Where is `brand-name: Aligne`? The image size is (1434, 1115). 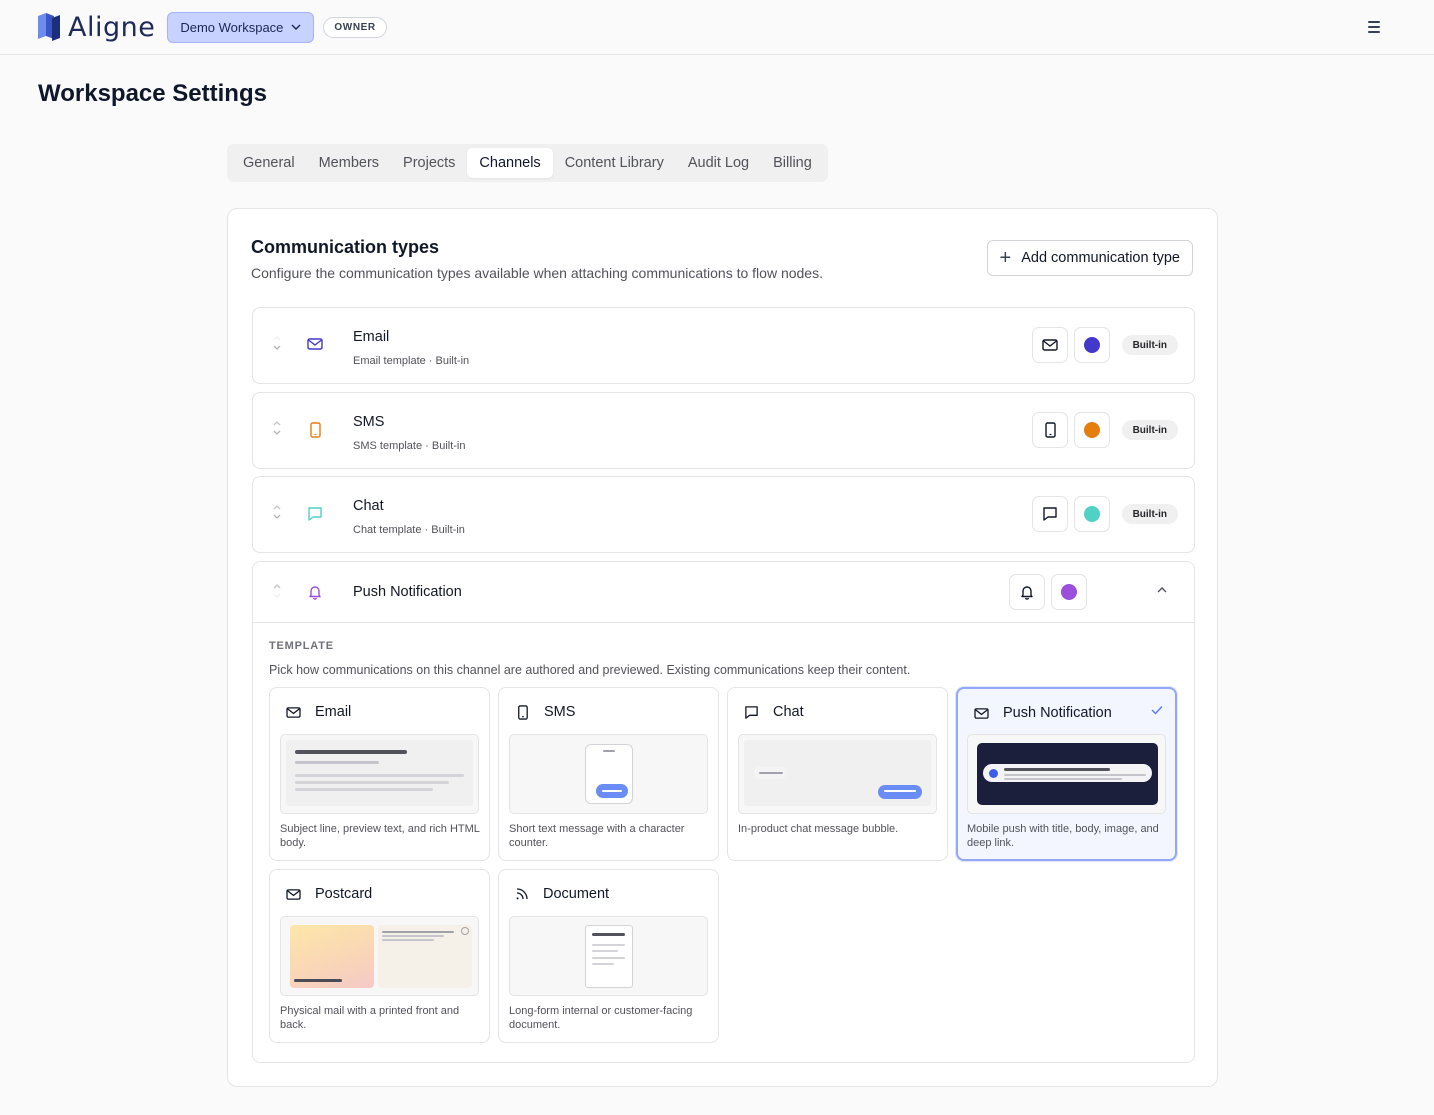
brand-name: Aligne is located at coordinates (112, 27).